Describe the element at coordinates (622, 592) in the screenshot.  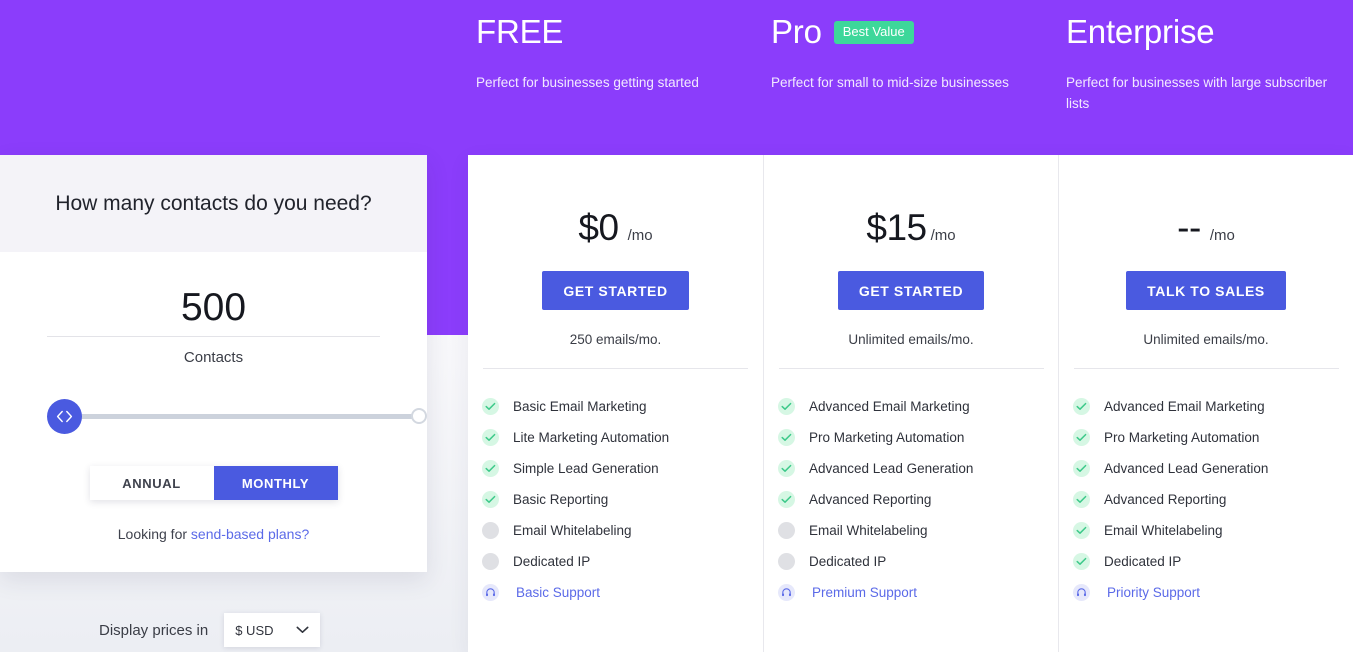
I see `support-row: Basic Support` at that location.